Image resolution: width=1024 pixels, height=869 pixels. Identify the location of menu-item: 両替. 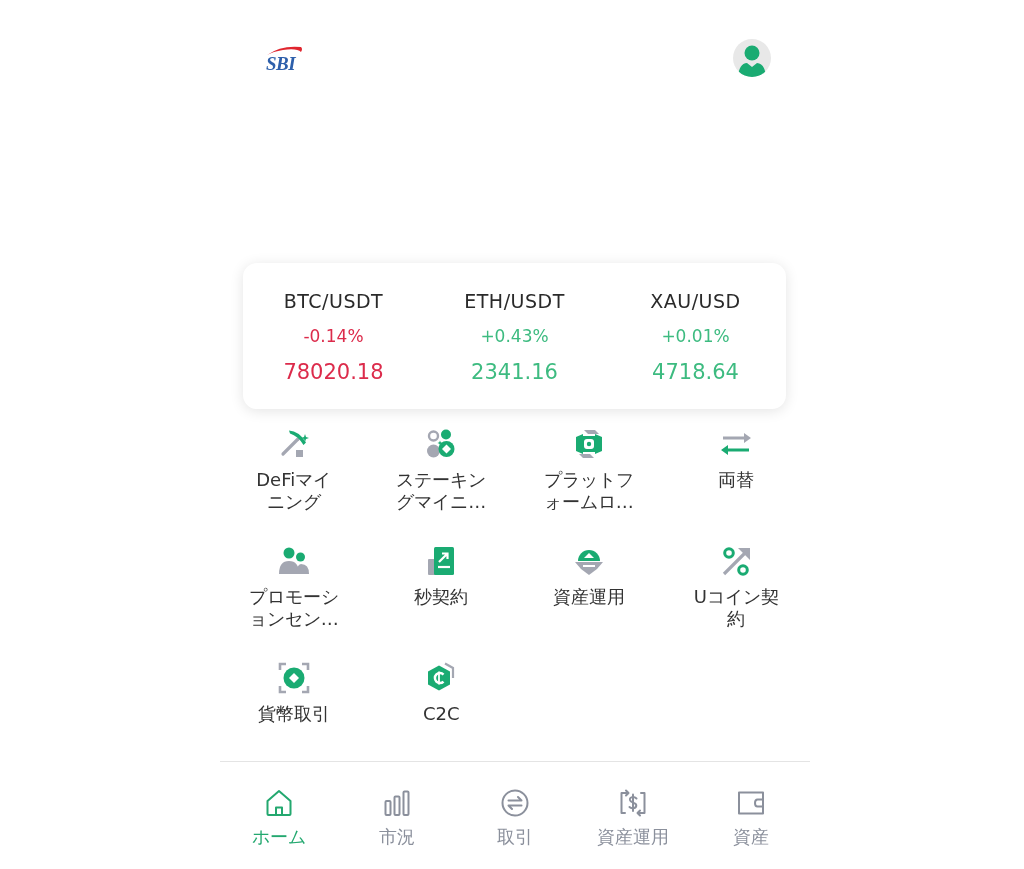
(736, 459).